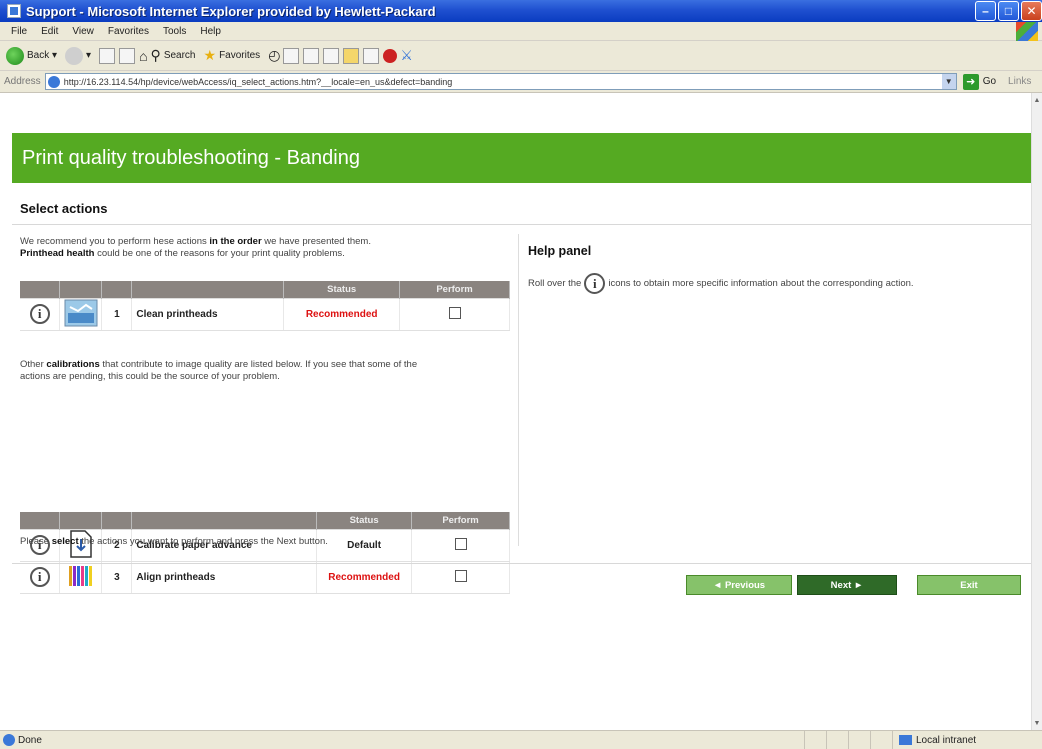 This screenshot has height=749, width=1042. What do you see at coordinates (274, 55) in the screenshot?
I see `history-icon: ◴` at bounding box center [274, 55].